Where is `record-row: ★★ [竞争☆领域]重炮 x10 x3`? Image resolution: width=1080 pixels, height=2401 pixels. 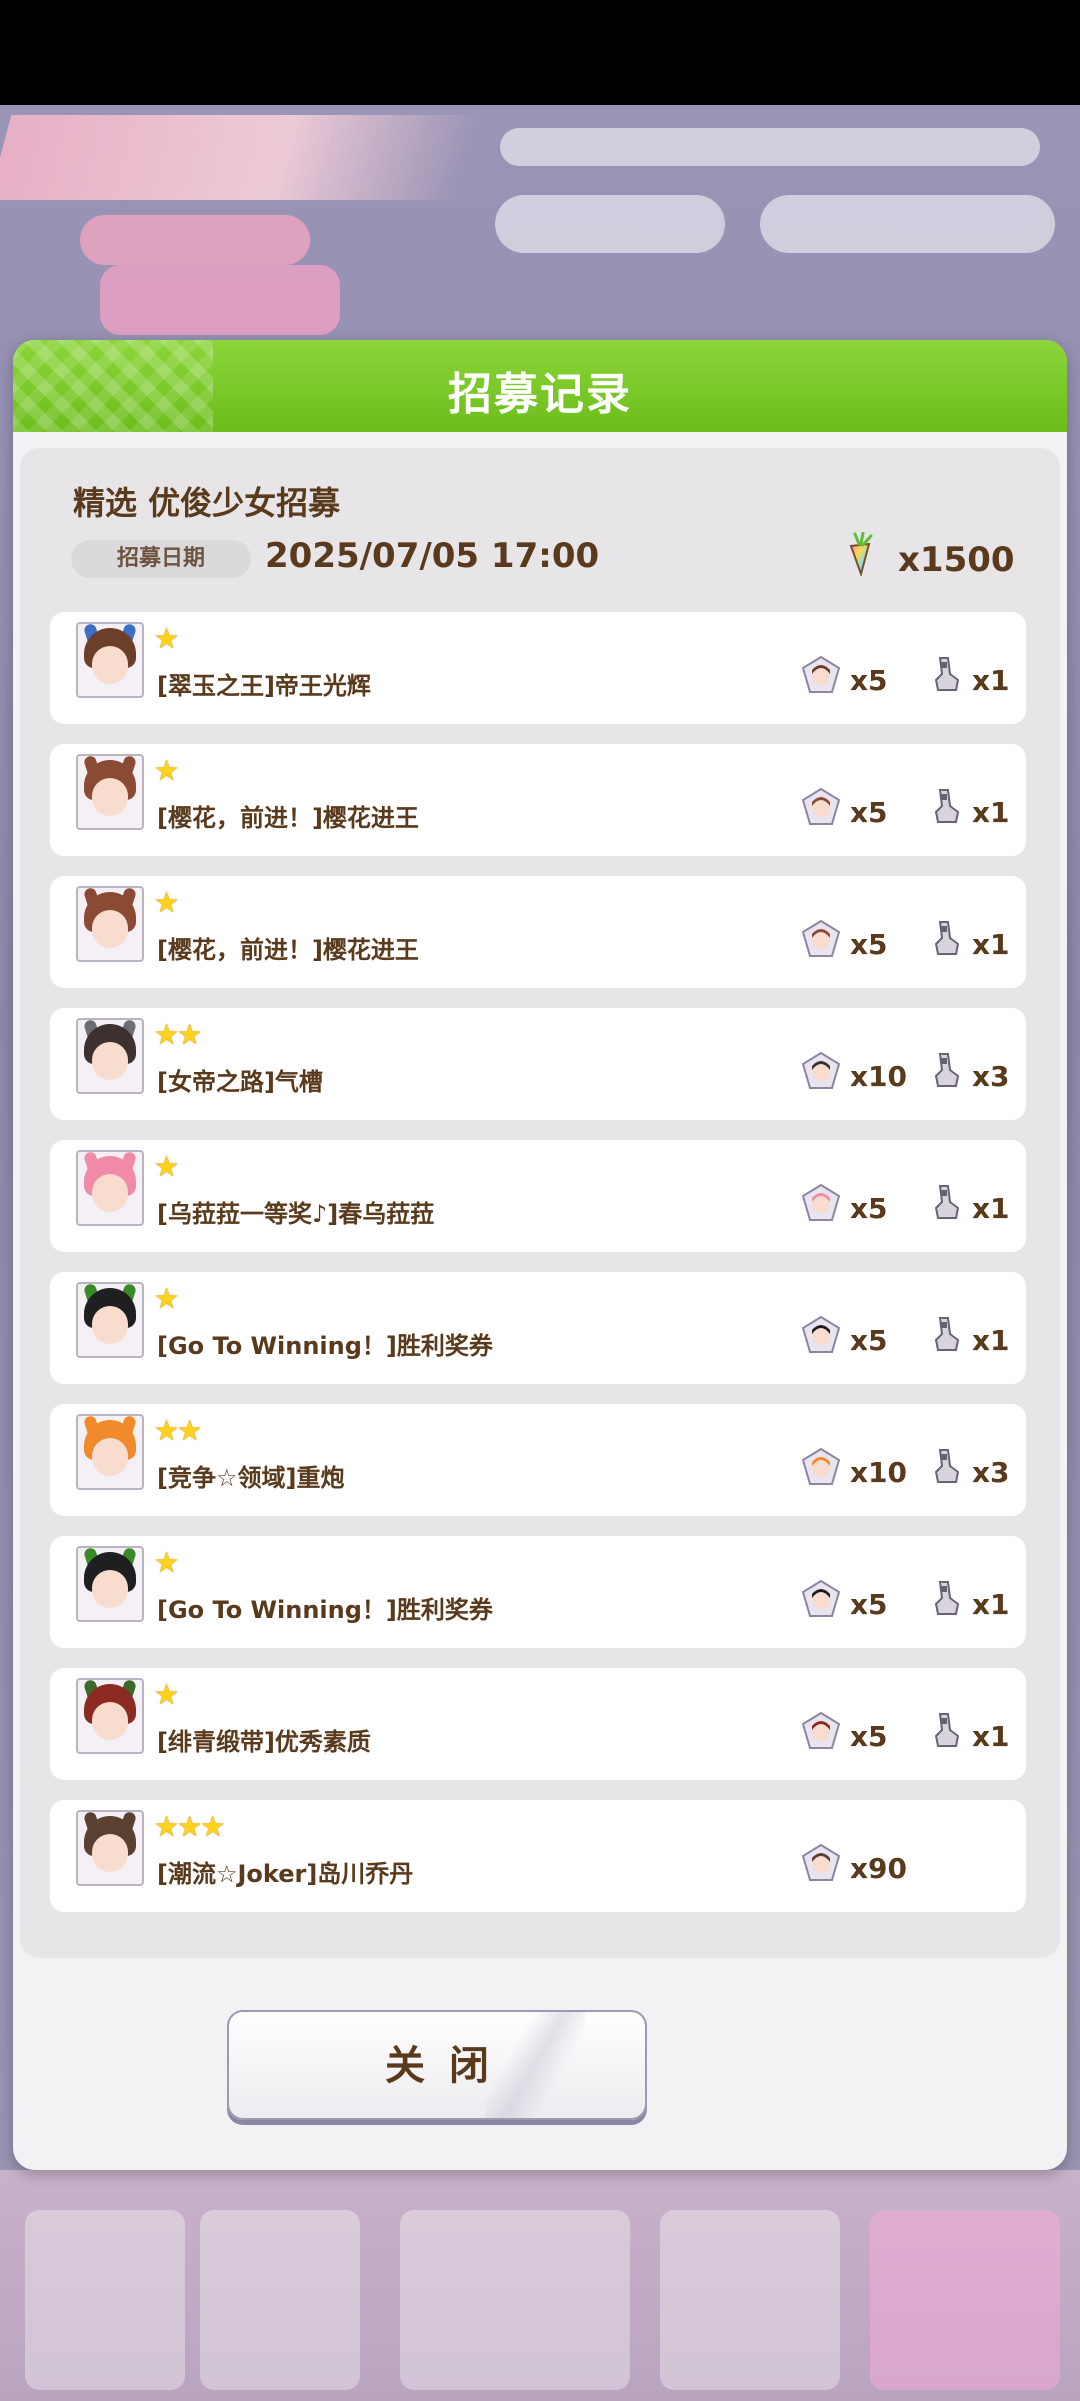
record-row: ★★ [竞争☆领域]重炮 x10 x3 is located at coordinates (538, 1460).